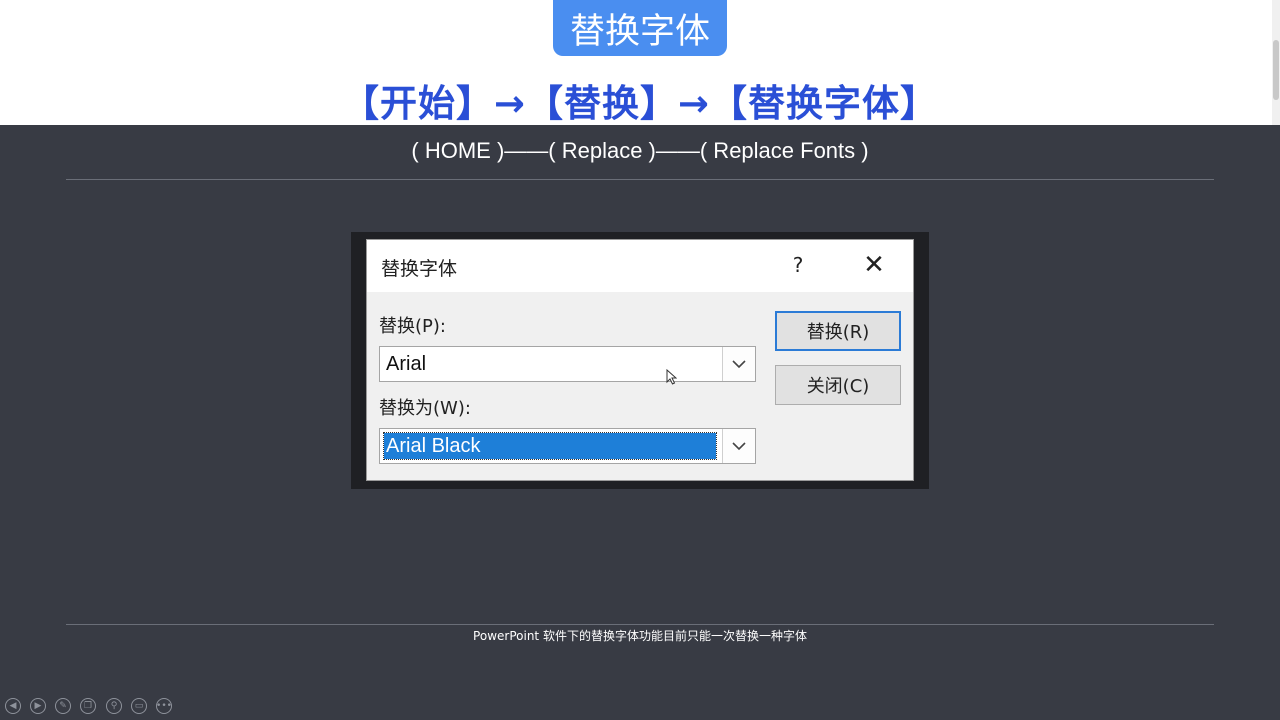  What do you see at coordinates (671, 377) in the screenshot?
I see `mouse-pointer-icon` at bounding box center [671, 377].